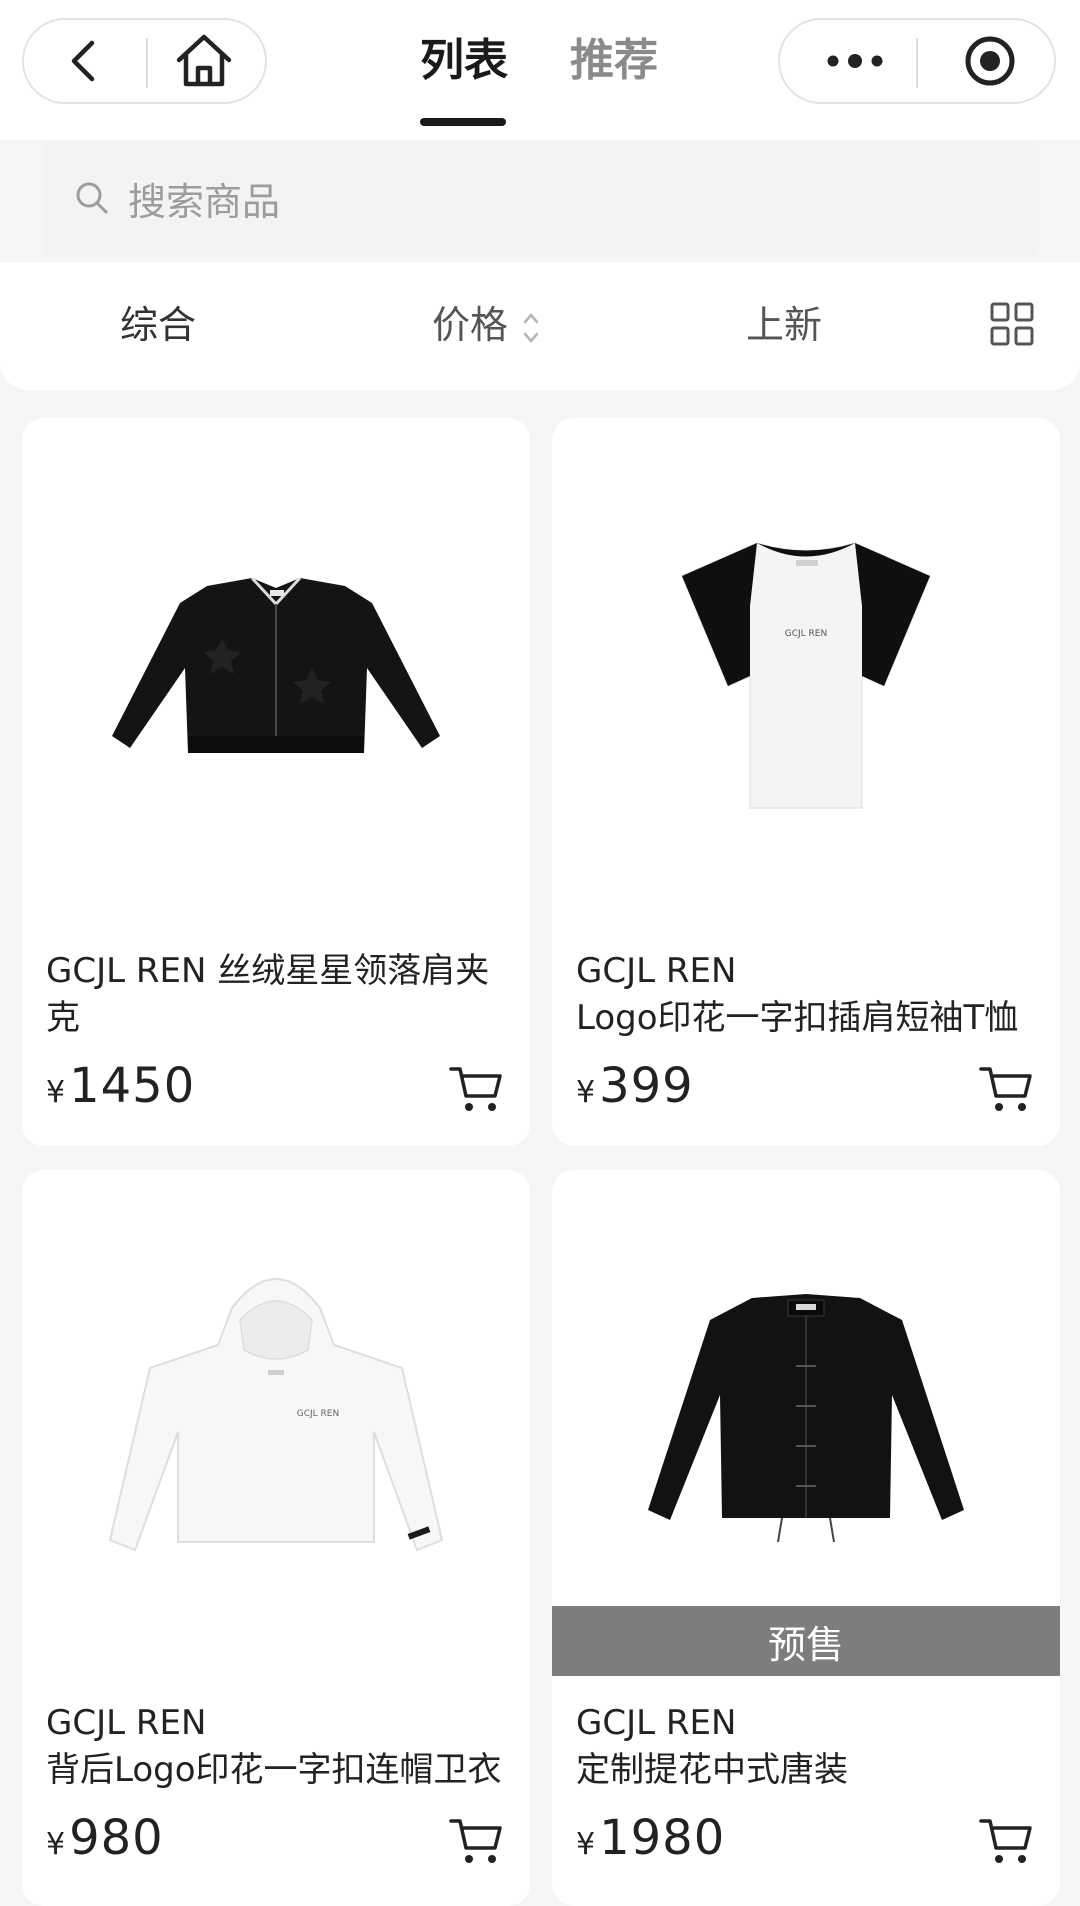 Image resolution: width=1080 pixels, height=1906 pixels. I want to click on price-value: 399, so click(646, 1086).